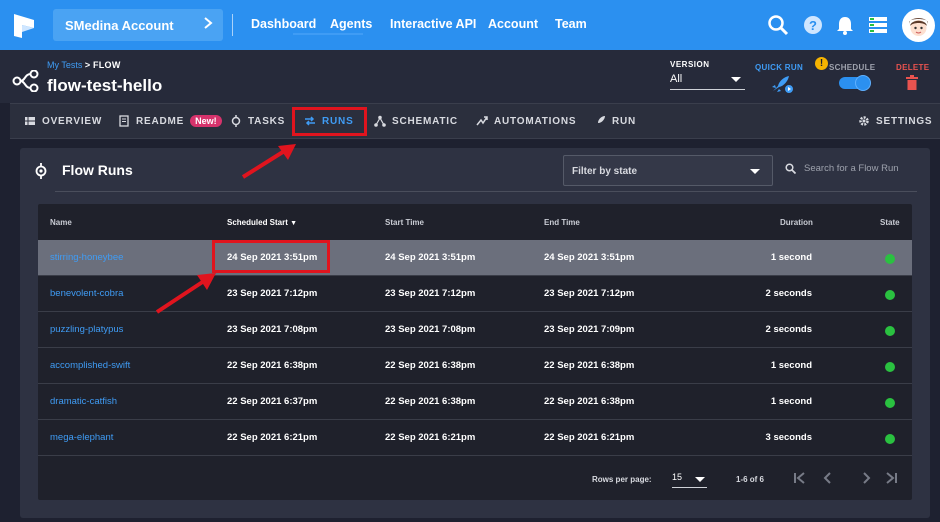 The height and width of the screenshot is (522, 940). What do you see at coordinates (821, 63) in the screenshot?
I see `warning-icon: !` at bounding box center [821, 63].